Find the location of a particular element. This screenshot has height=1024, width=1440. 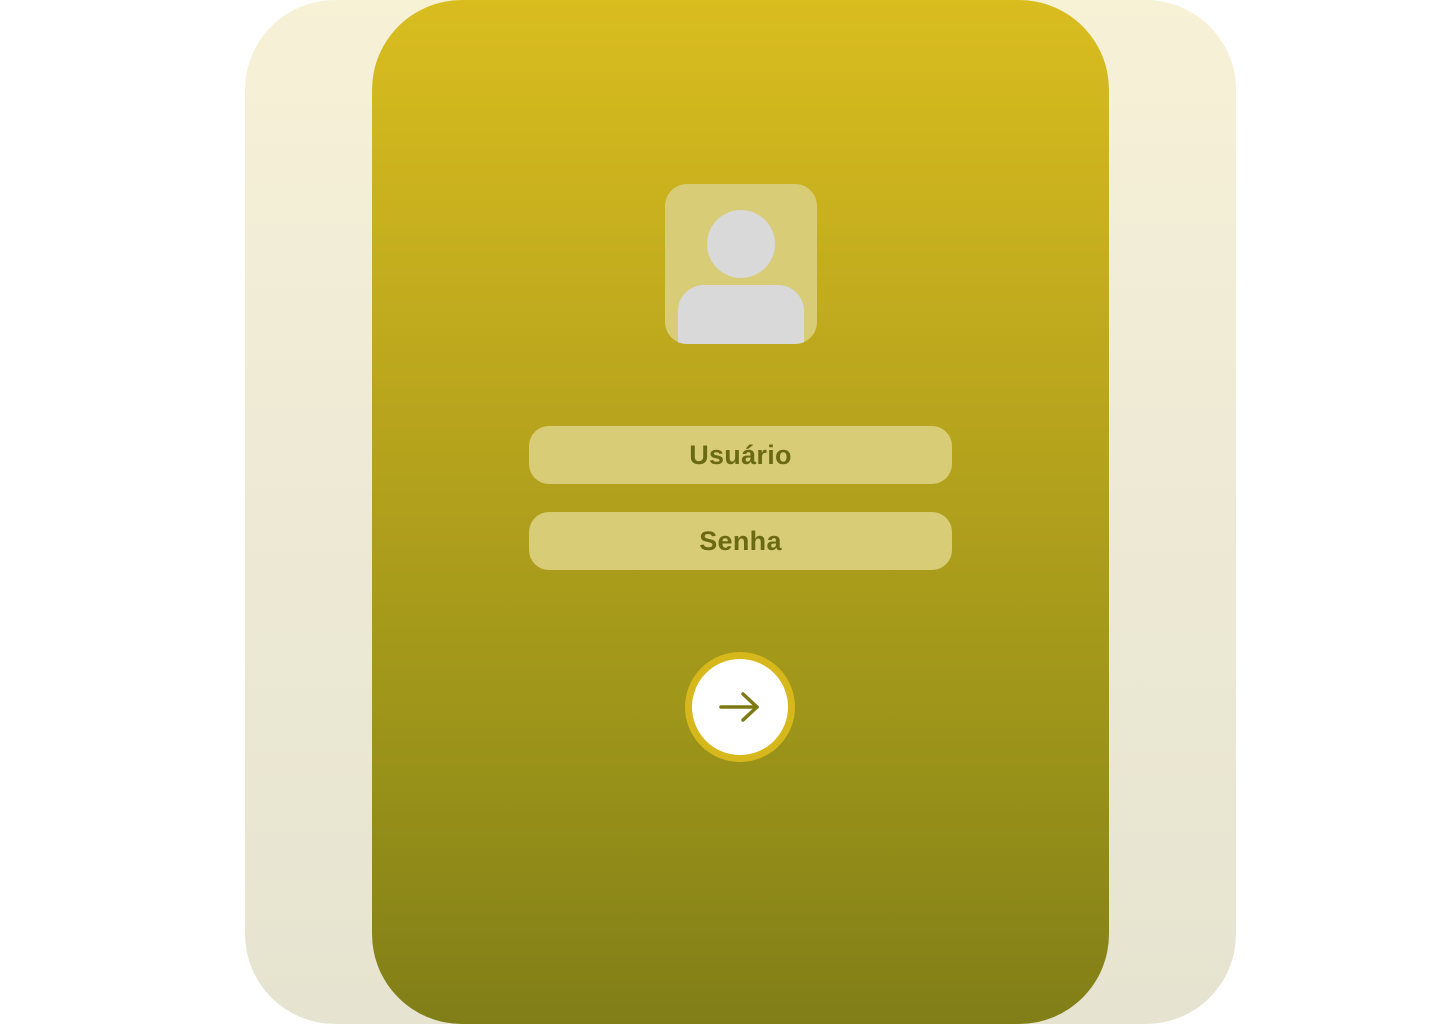

avatar-head is located at coordinates (741, 244).